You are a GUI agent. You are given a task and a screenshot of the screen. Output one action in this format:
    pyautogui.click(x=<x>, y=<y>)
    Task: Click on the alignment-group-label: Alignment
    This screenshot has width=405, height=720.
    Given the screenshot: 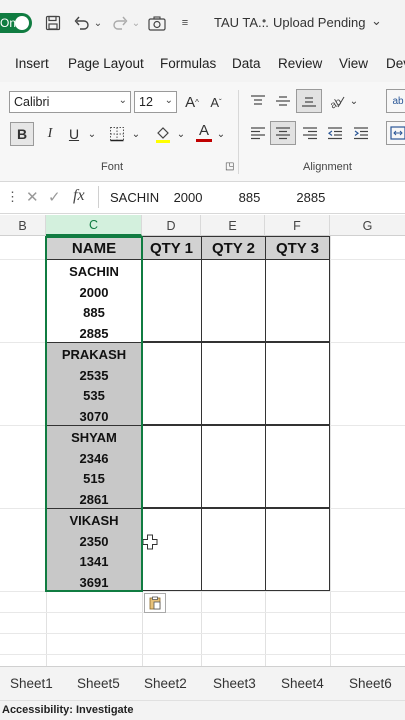 What is the action you would take?
    pyautogui.click(x=327, y=167)
    